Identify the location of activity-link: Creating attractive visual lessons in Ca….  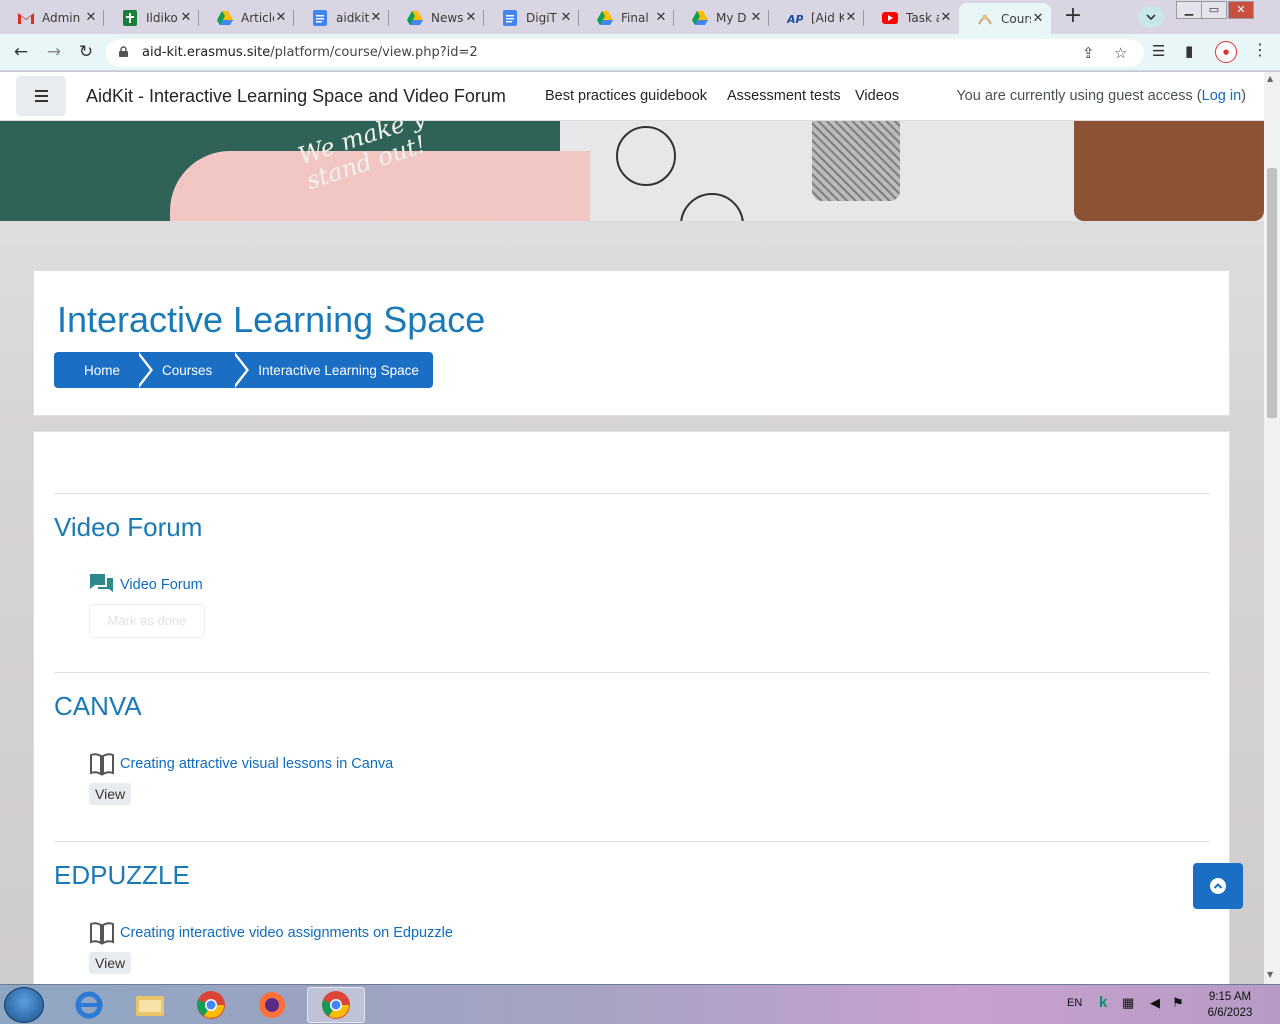
(256, 764).